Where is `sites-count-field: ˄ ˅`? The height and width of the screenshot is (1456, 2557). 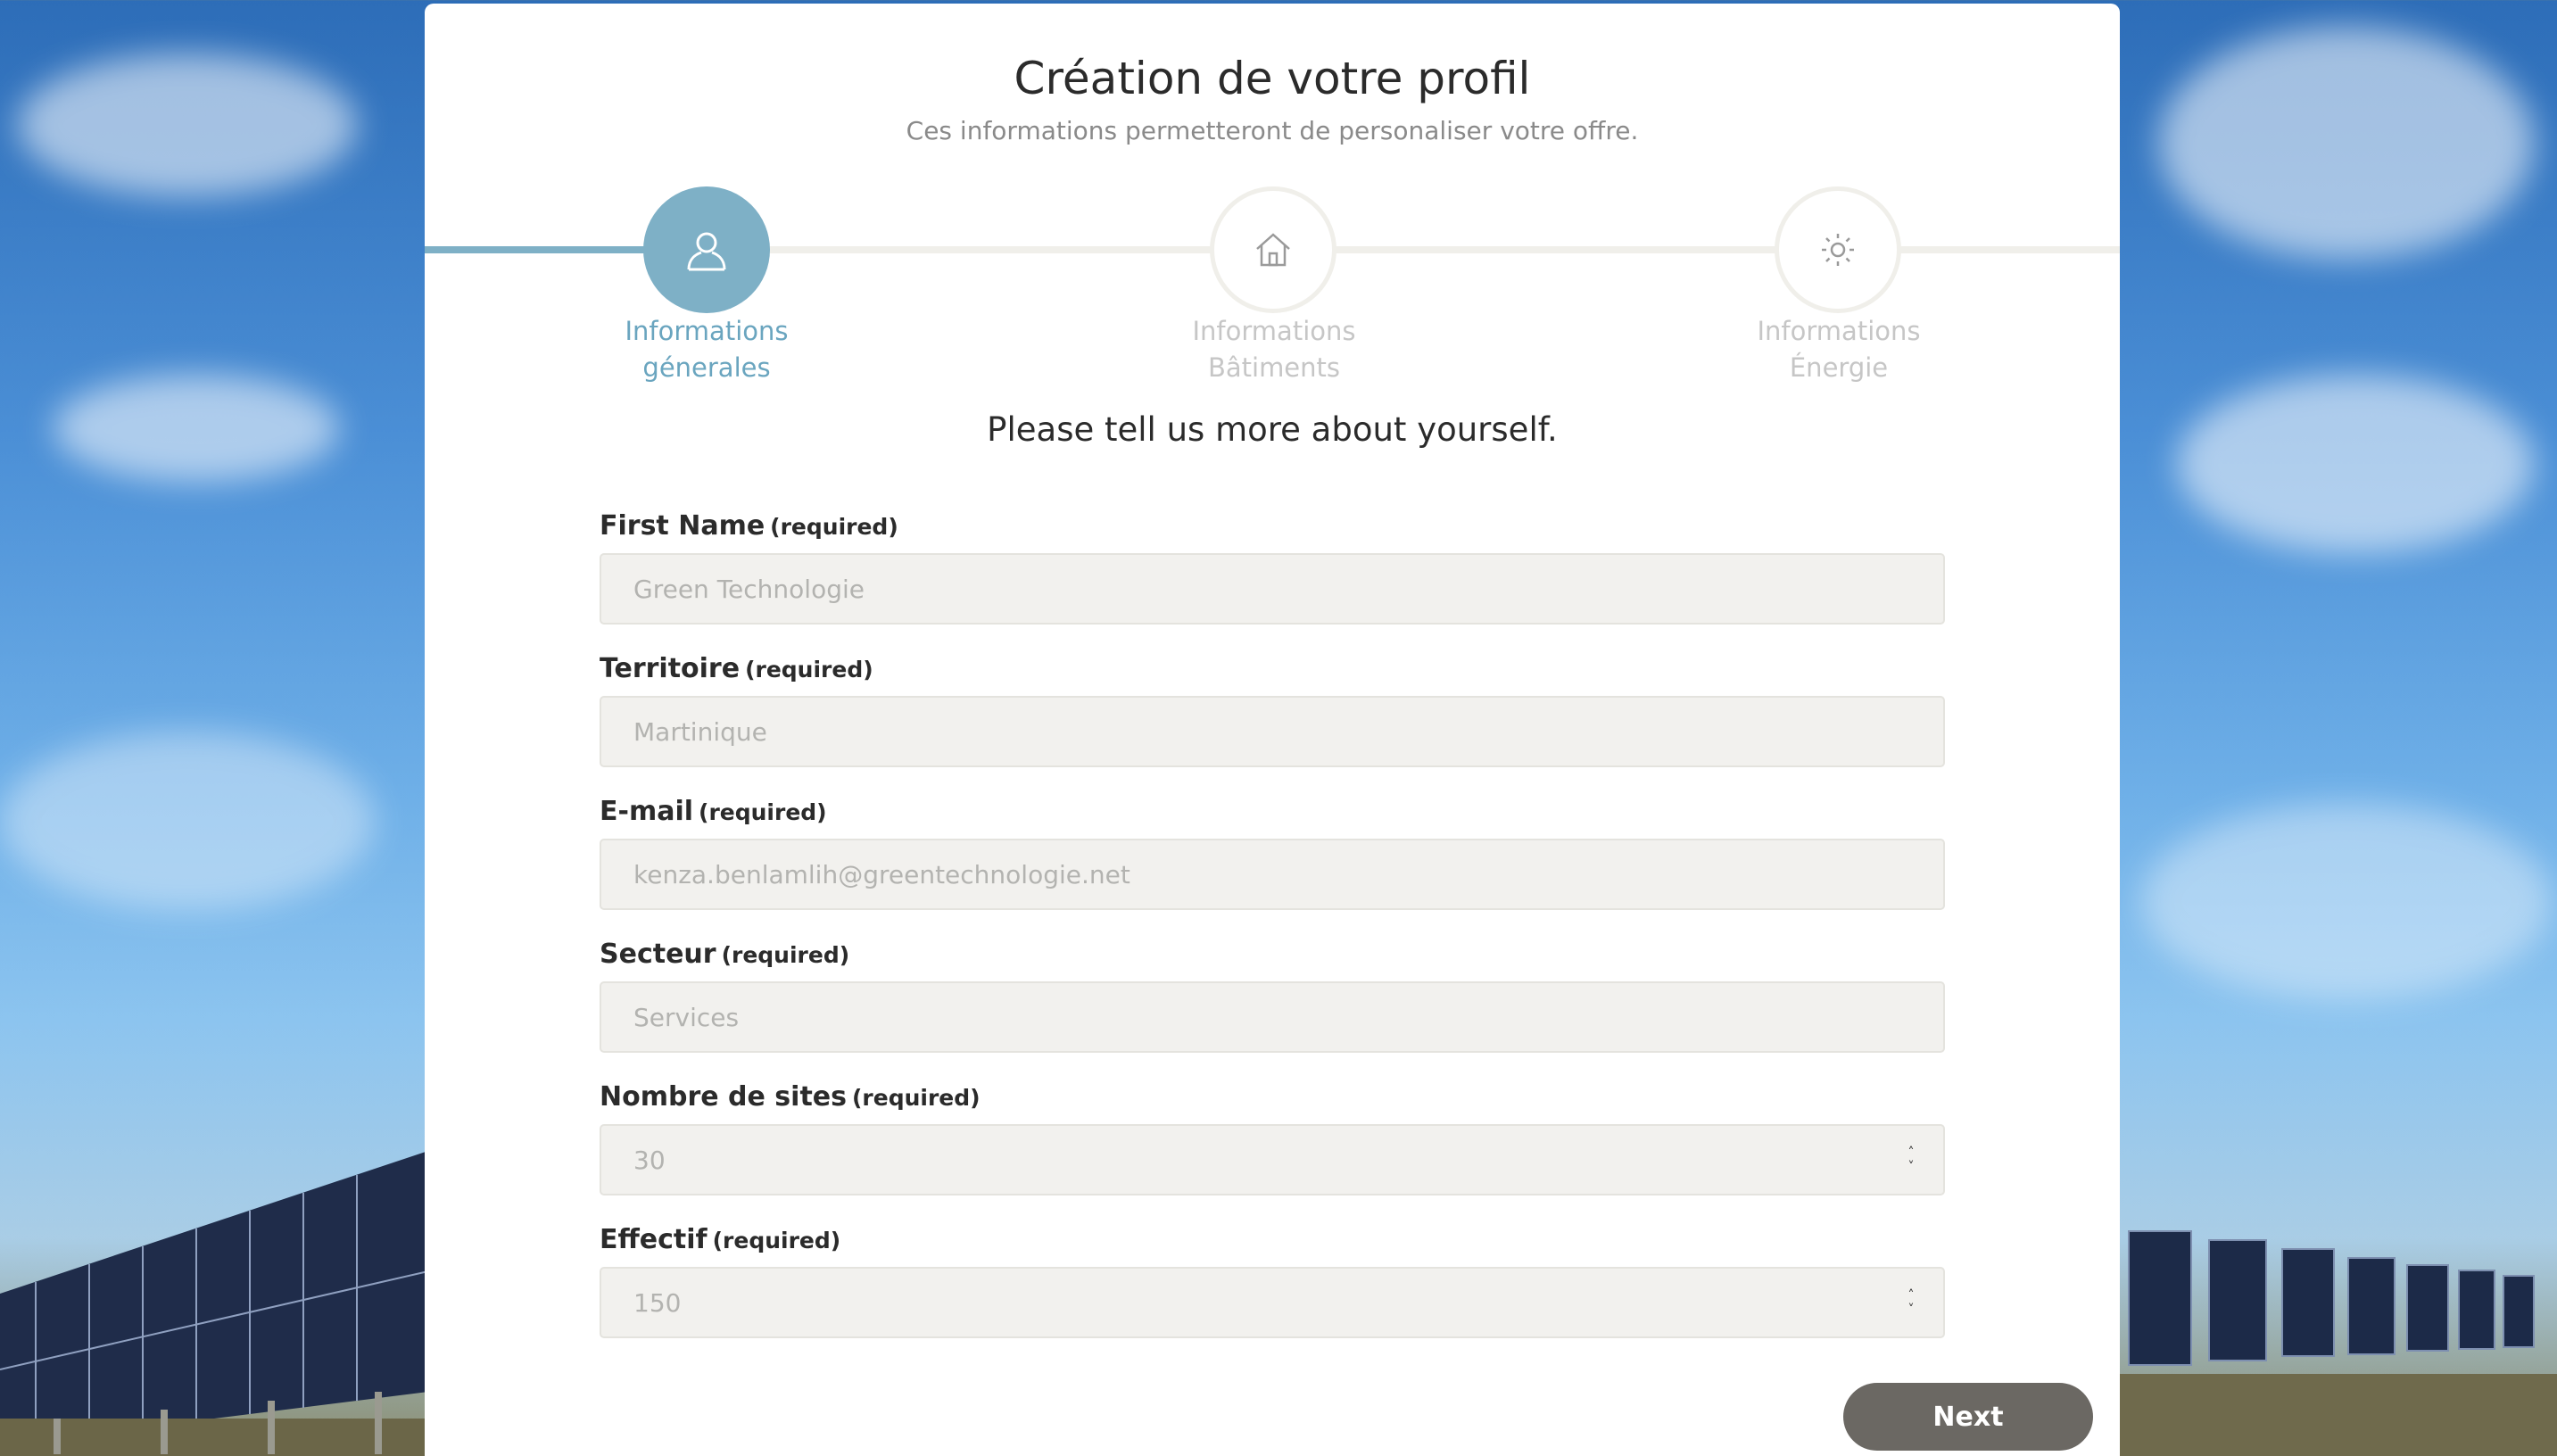 sites-count-field: ˄ ˅ is located at coordinates (1272, 1159).